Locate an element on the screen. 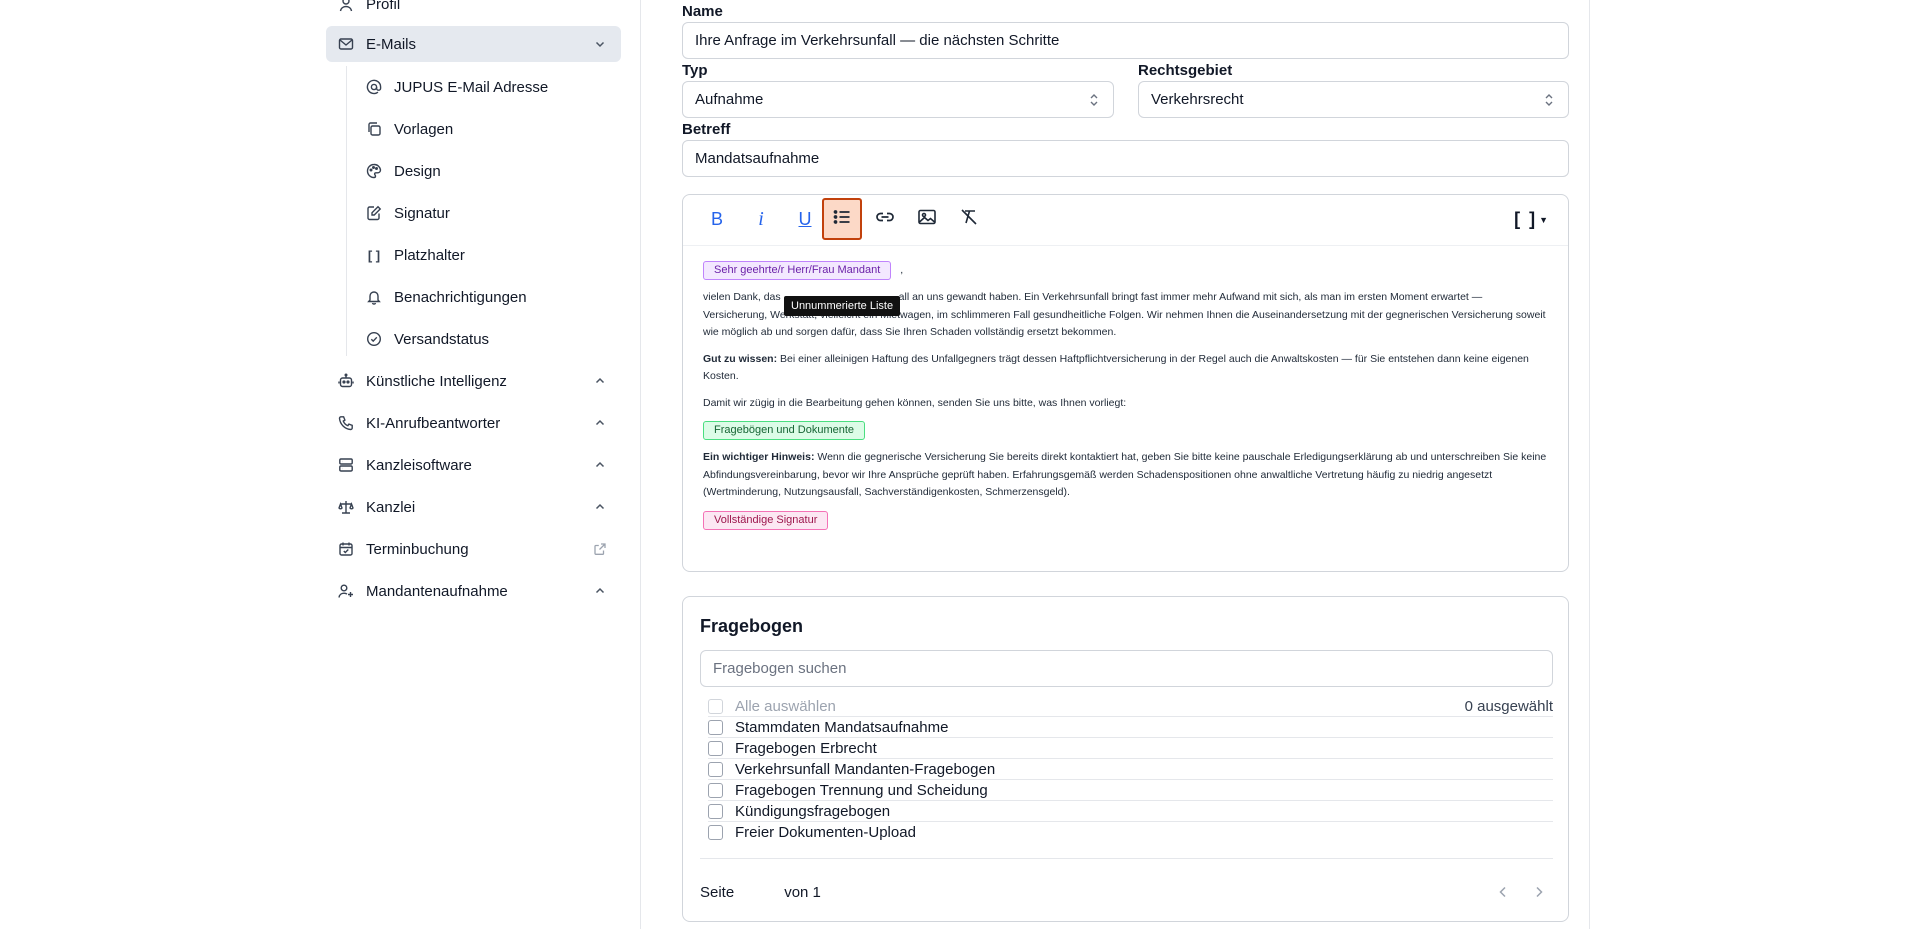  selected-count: 0 ausgewählt is located at coordinates (1508, 706).